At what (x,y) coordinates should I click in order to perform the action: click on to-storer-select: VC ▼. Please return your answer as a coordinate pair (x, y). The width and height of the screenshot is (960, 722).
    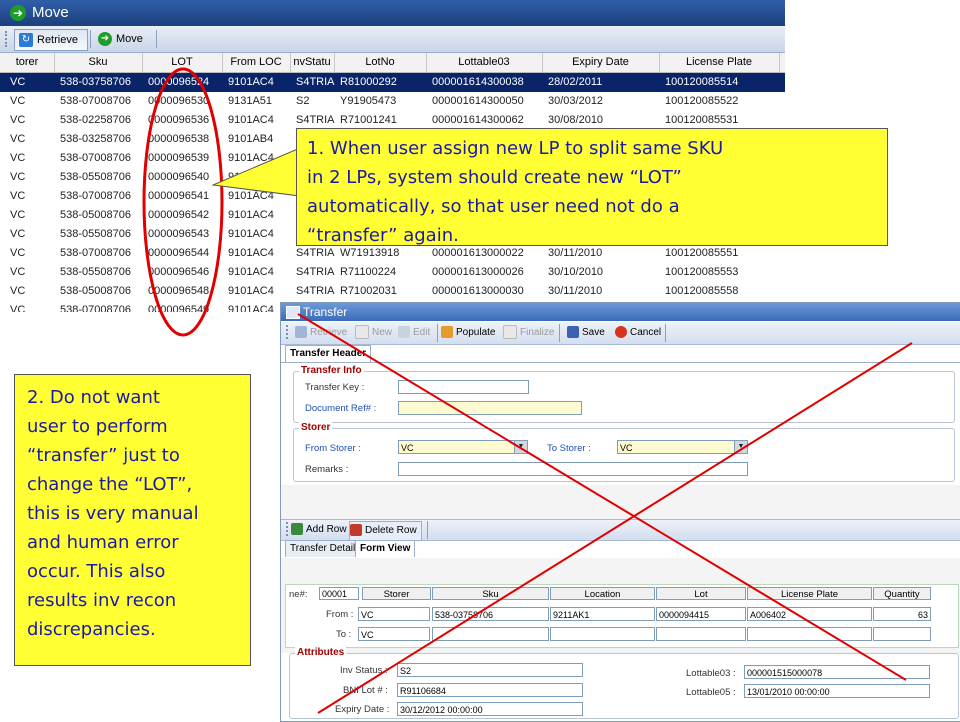
    Looking at the image, I should click on (682, 447).